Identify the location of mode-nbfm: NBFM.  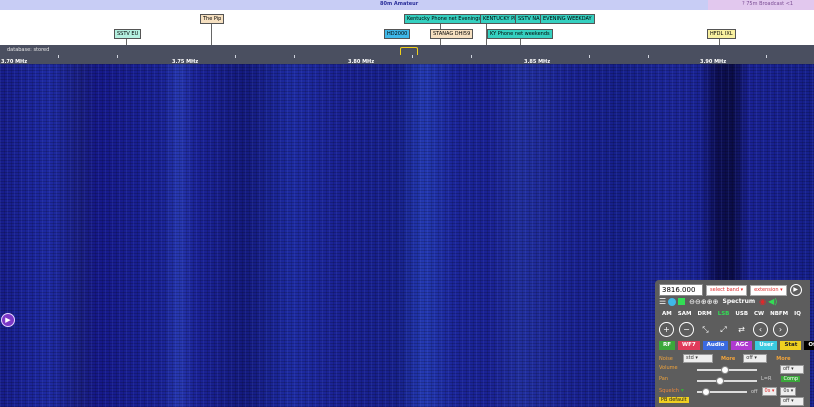
(779, 314).